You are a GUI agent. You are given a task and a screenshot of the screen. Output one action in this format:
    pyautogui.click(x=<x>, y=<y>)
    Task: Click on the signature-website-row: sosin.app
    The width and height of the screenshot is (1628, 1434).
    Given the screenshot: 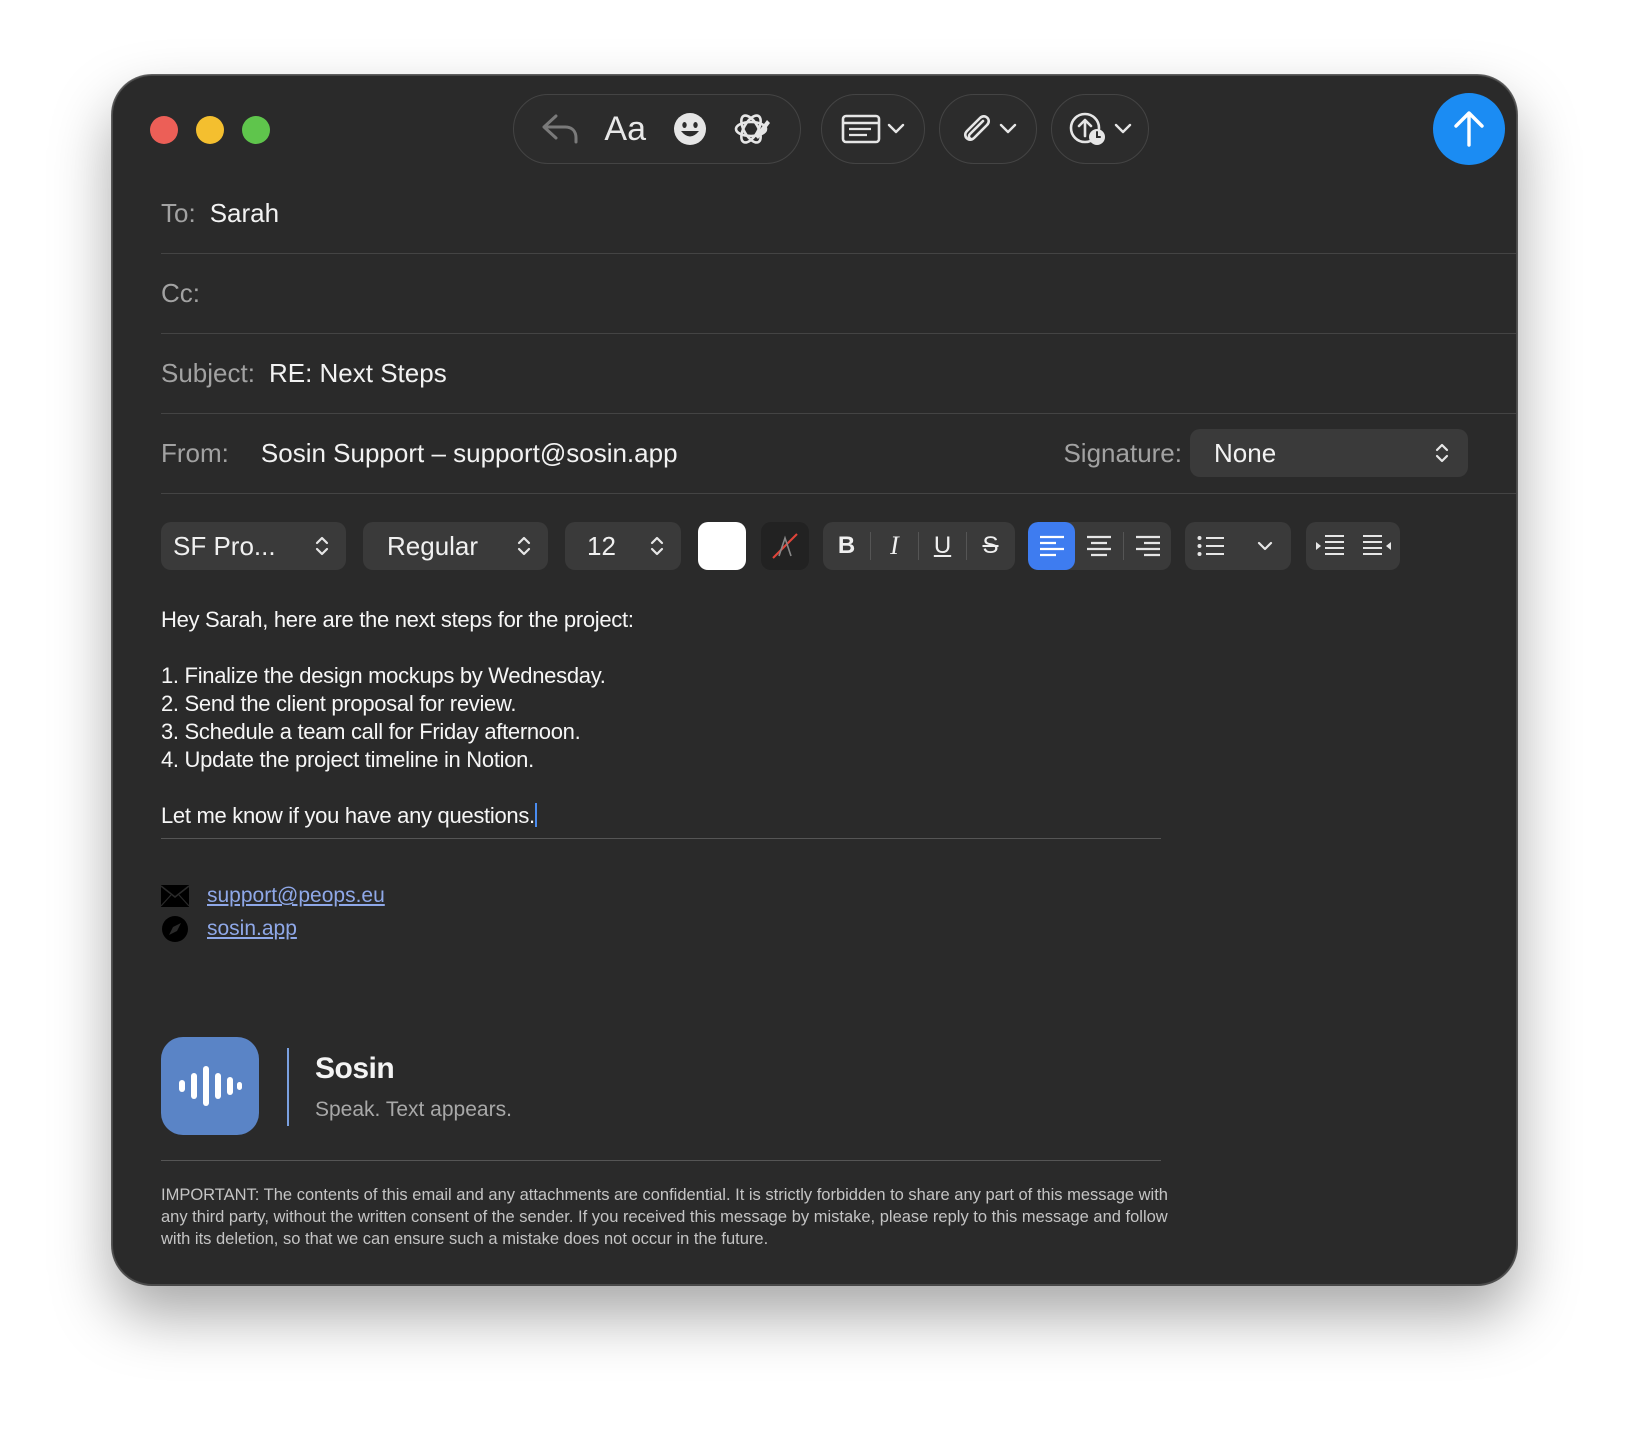 What is the action you would take?
    pyautogui.click(x=229, y=929)
    